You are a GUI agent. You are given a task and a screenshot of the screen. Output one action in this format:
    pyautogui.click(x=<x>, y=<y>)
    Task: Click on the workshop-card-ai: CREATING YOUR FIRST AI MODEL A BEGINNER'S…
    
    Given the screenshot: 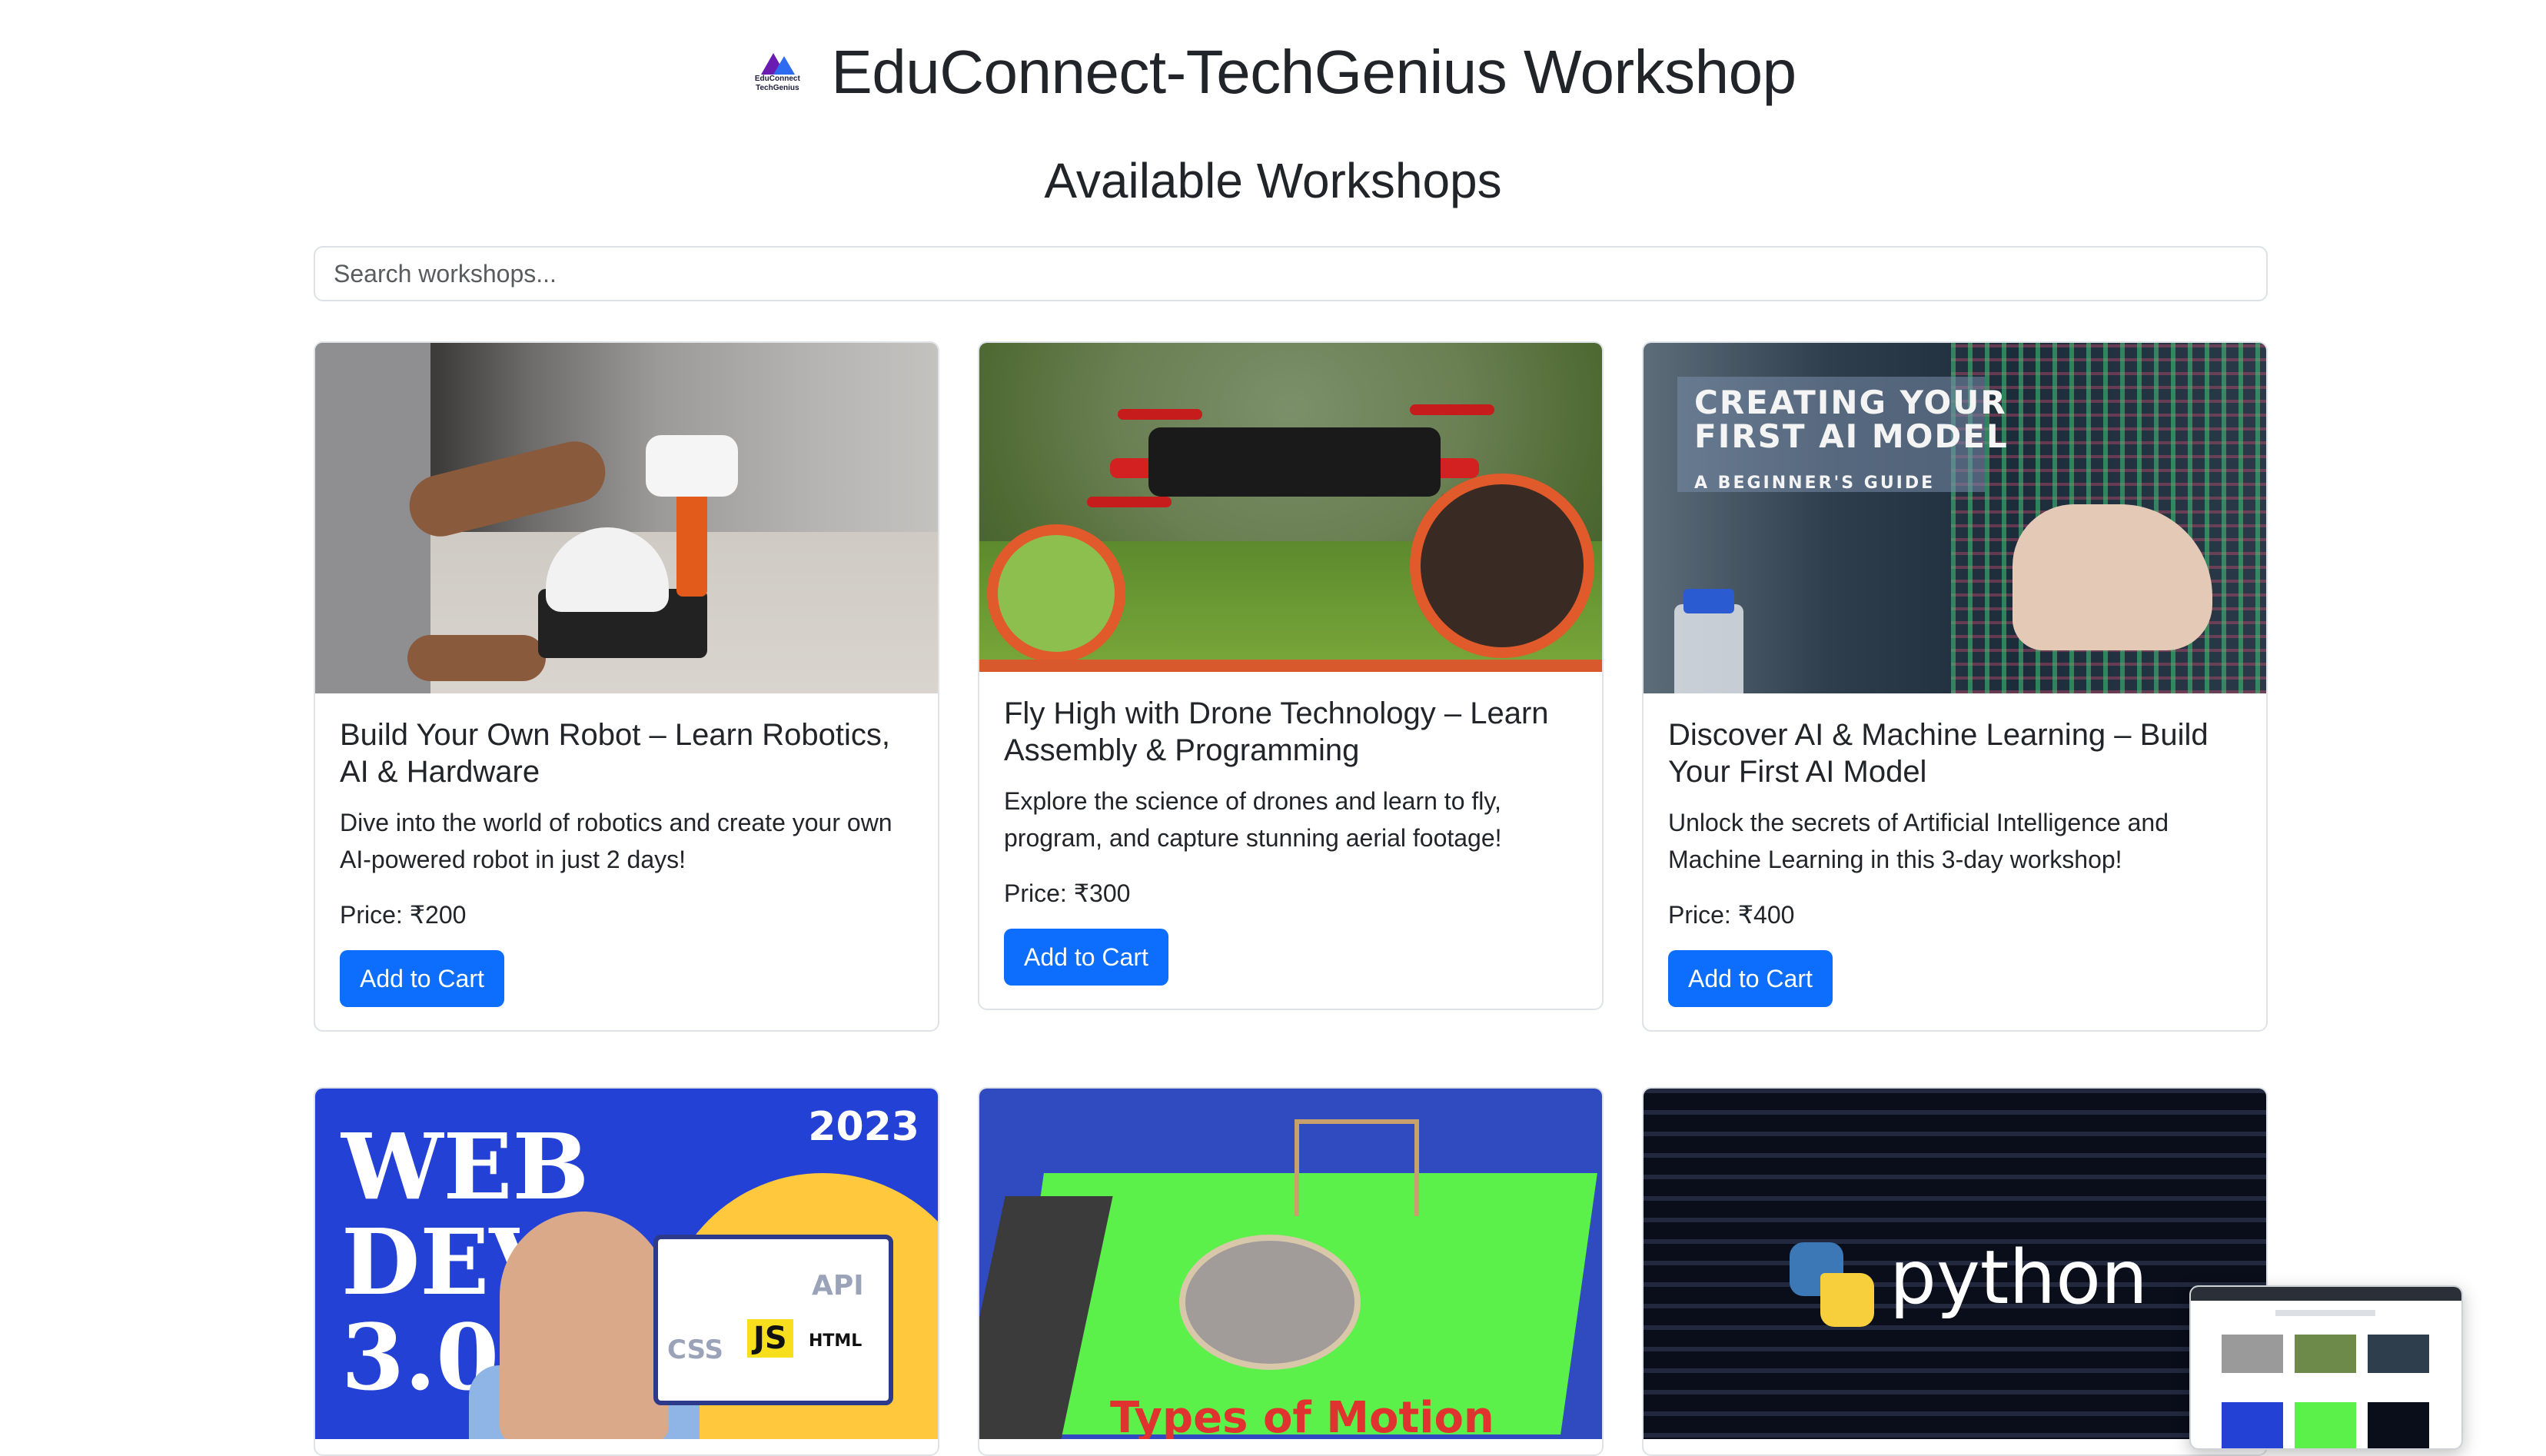 What is the action you would take?
    pyautogui.click(x=1955, y=686)
    